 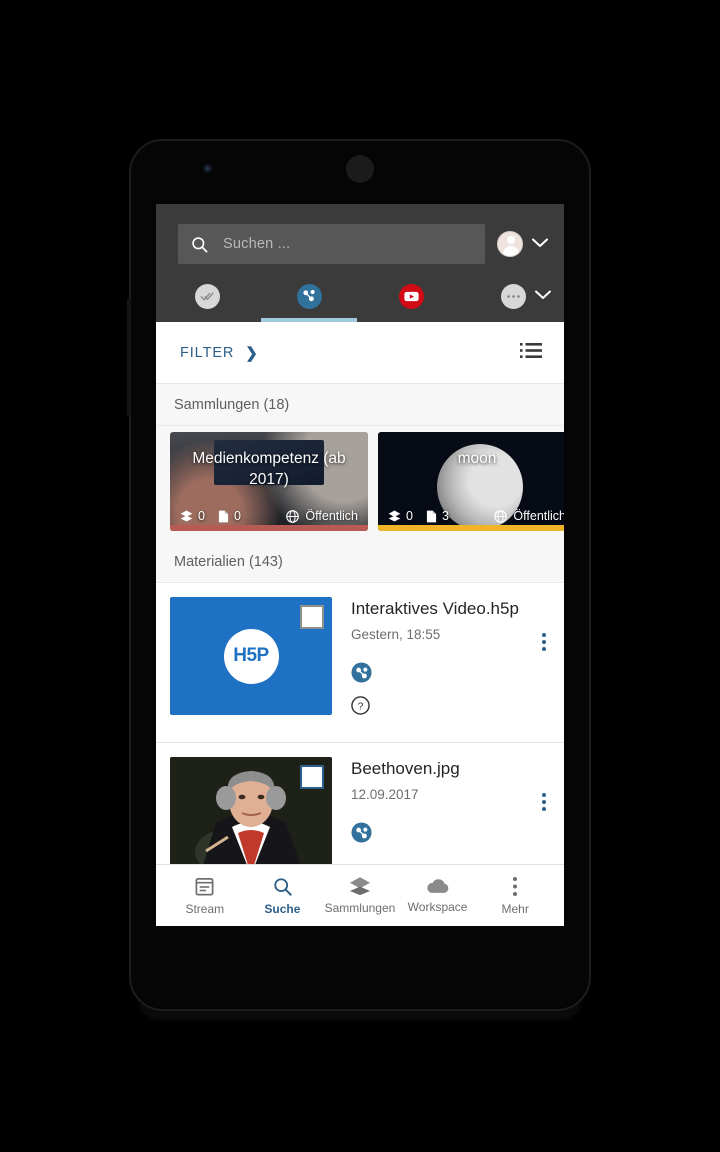 I want to click on filter-label: FILTER, so click(x=207, y=352).